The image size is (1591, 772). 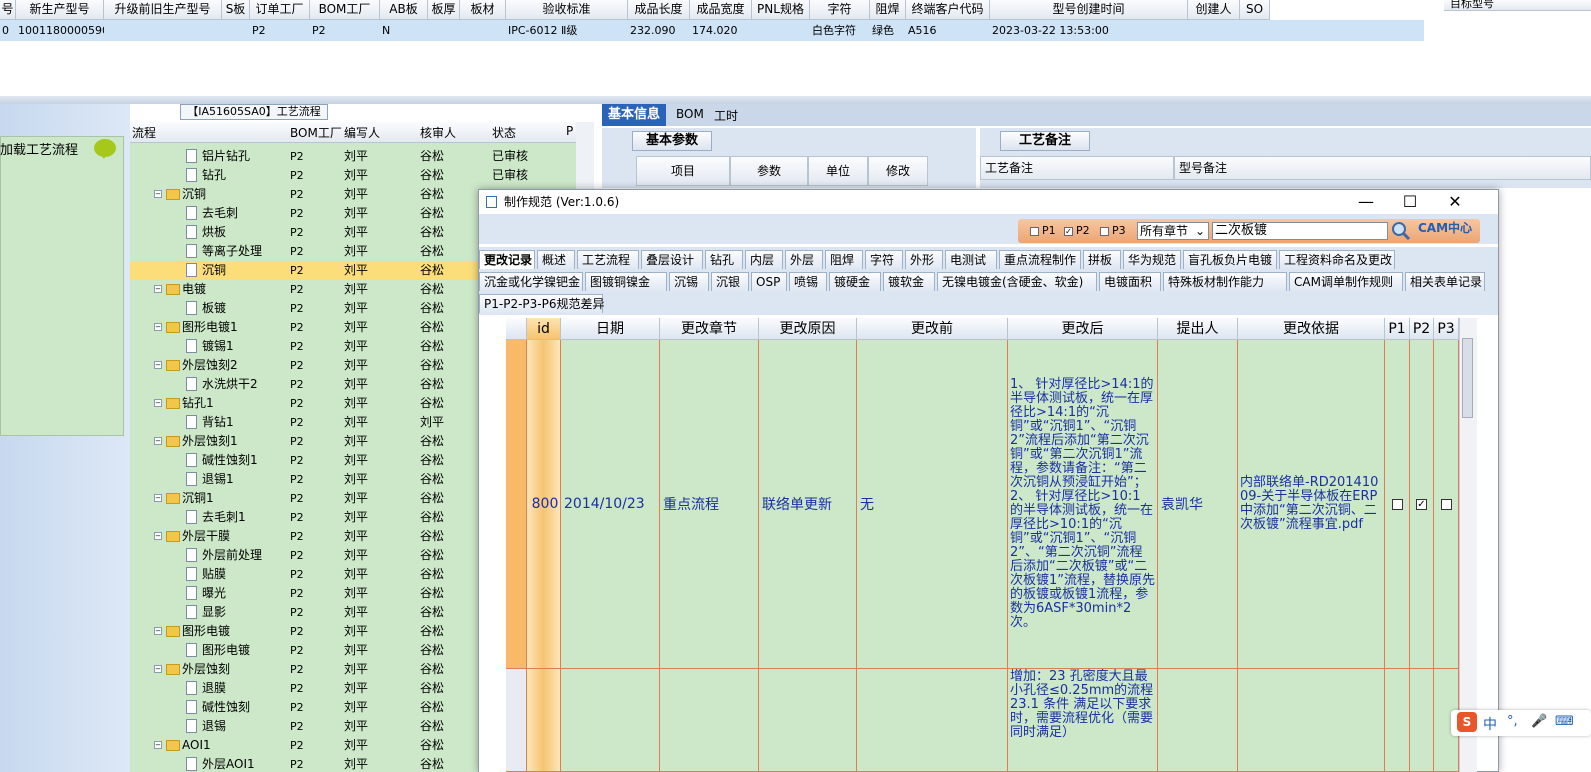 What do you see at coordinates (544, 720) in the screenshot?
I see `grid-cell-id` at bounding box center [544, 720].